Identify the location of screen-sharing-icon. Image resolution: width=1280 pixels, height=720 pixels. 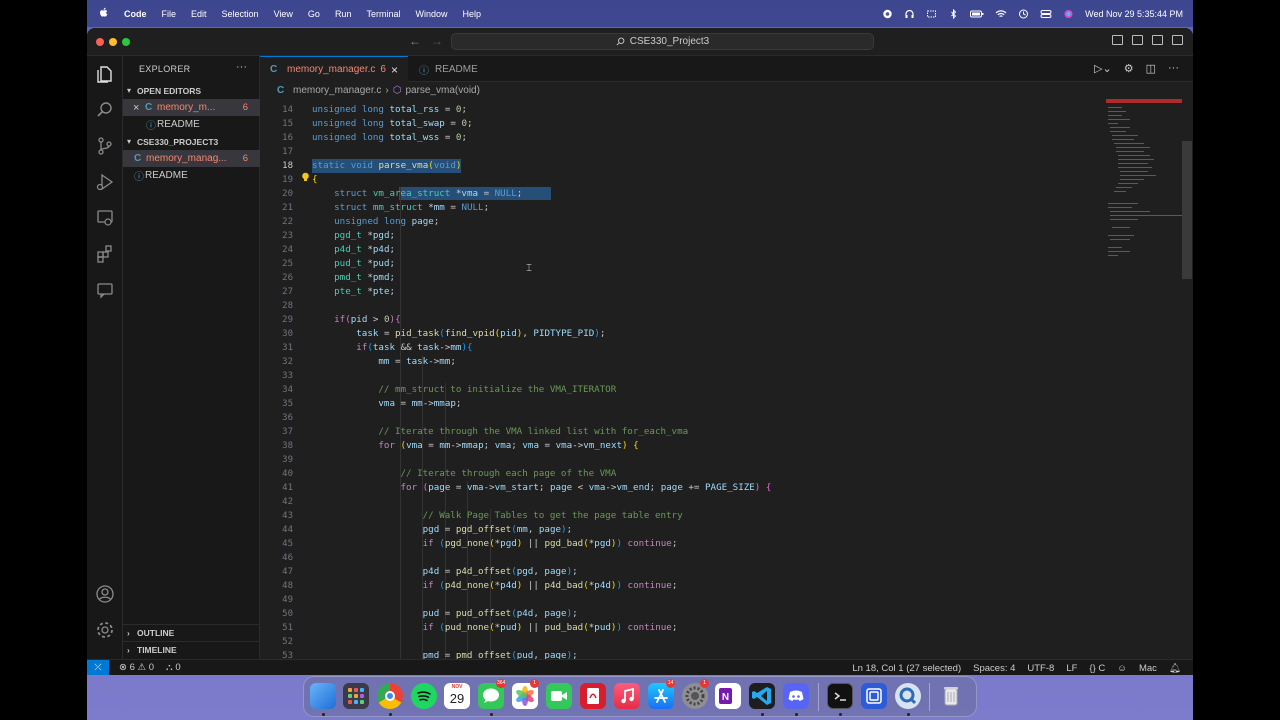
(874, 696).